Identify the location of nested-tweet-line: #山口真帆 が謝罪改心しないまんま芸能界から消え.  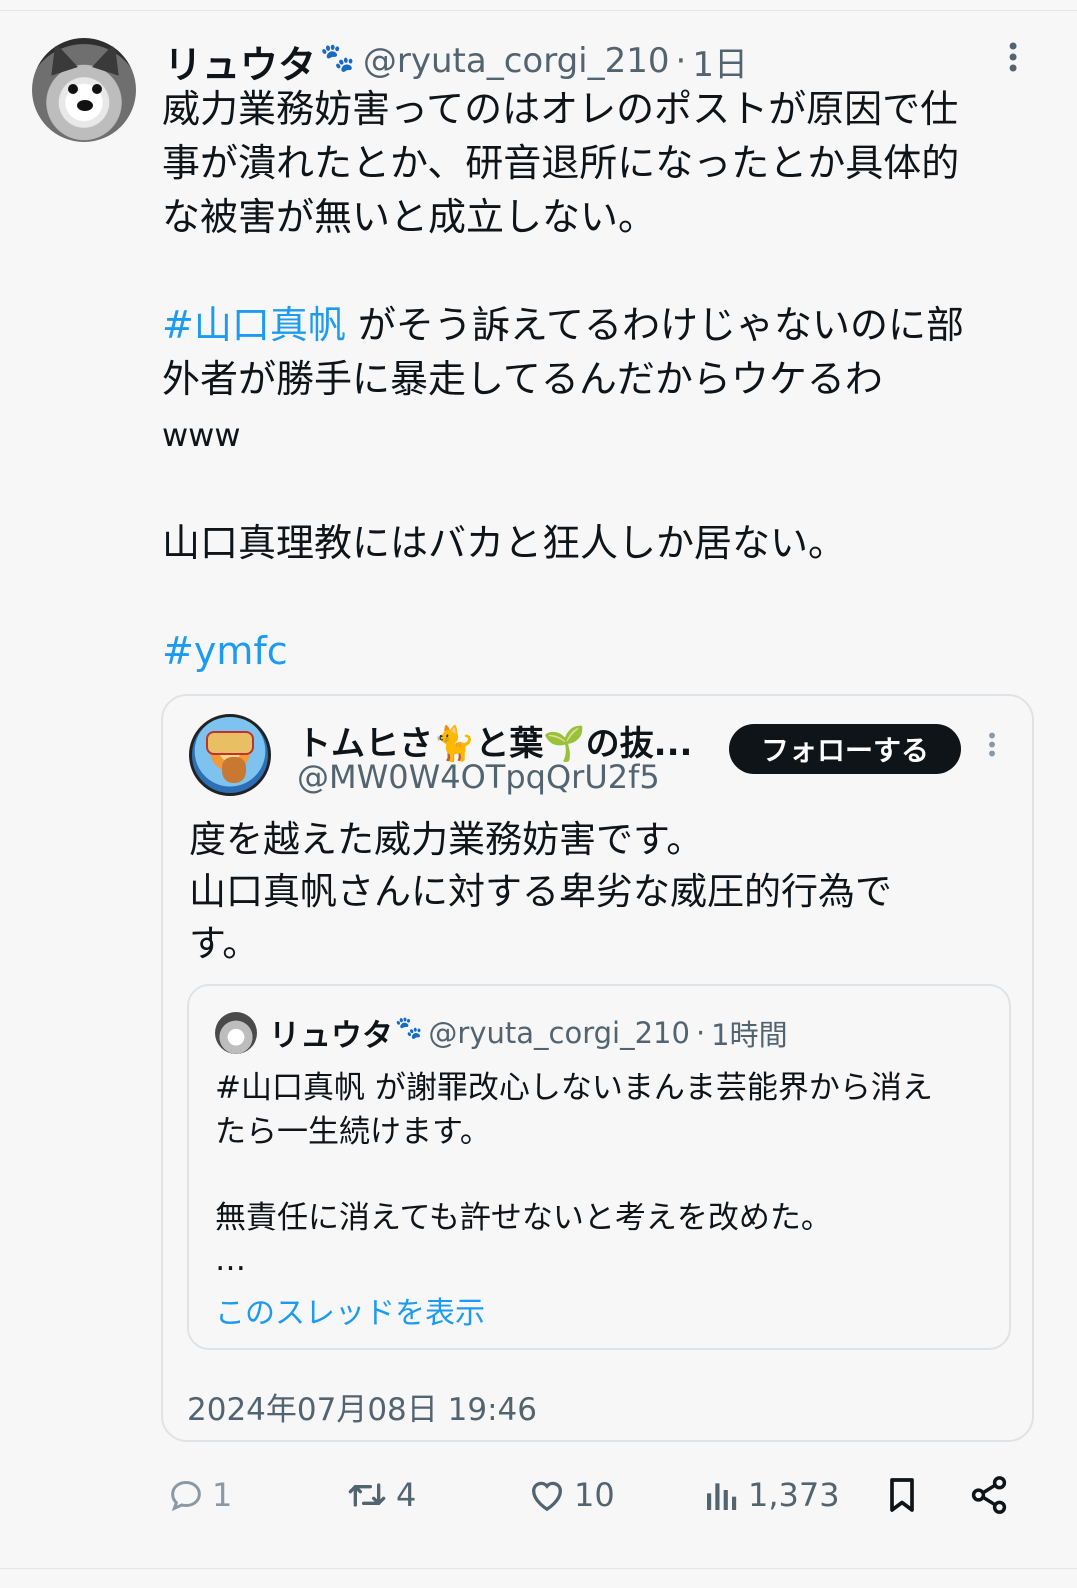
(574, 1088).